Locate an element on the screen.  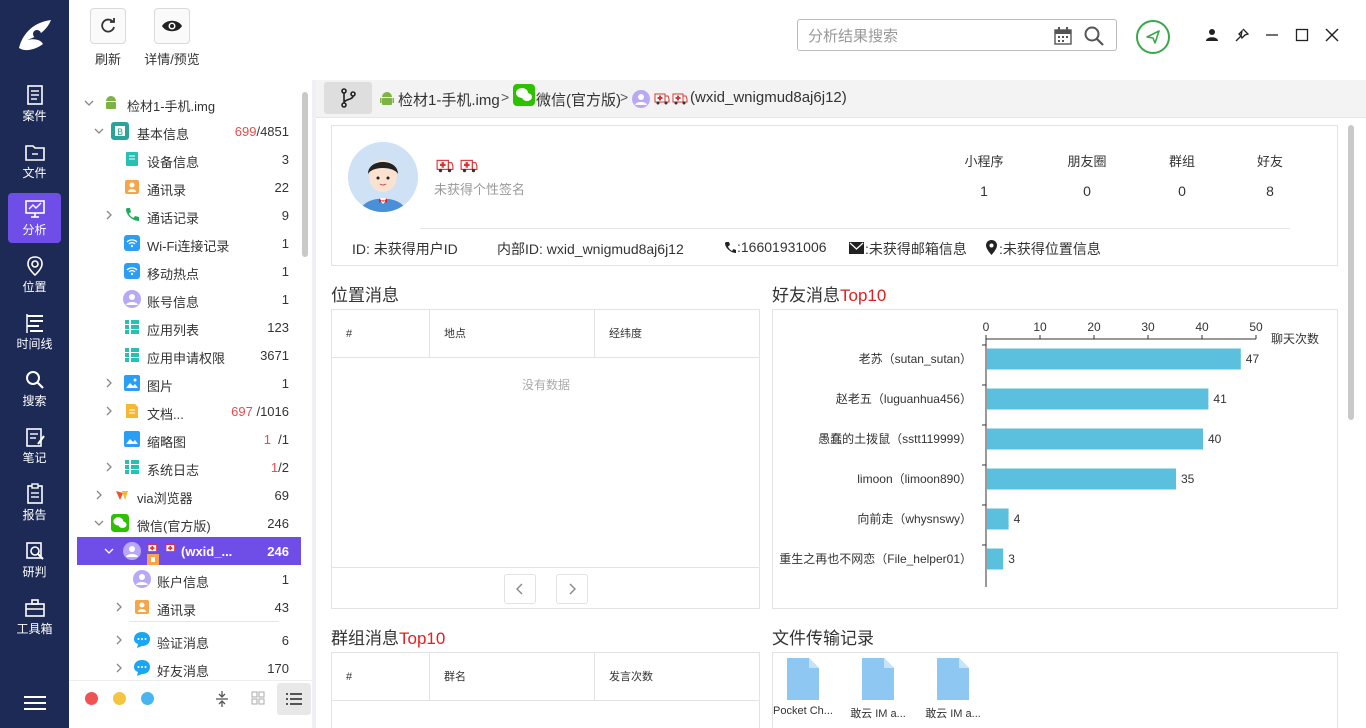
tree-item-hotspot: 移动热点 1 is located at coordinates (189, 271).